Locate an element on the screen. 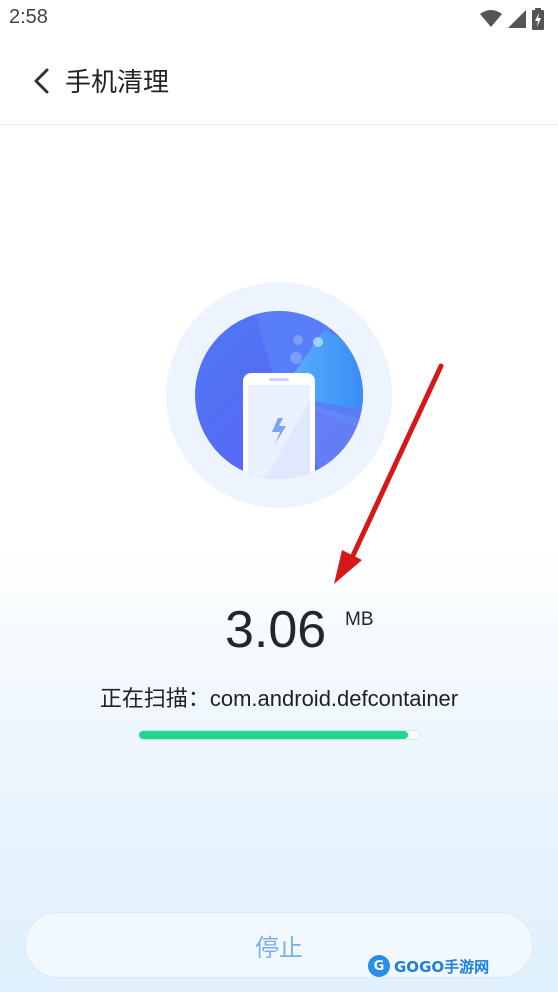 The image size is (558, 992). top-app-bar: 手机清理 is located at coordinates (279, 82).